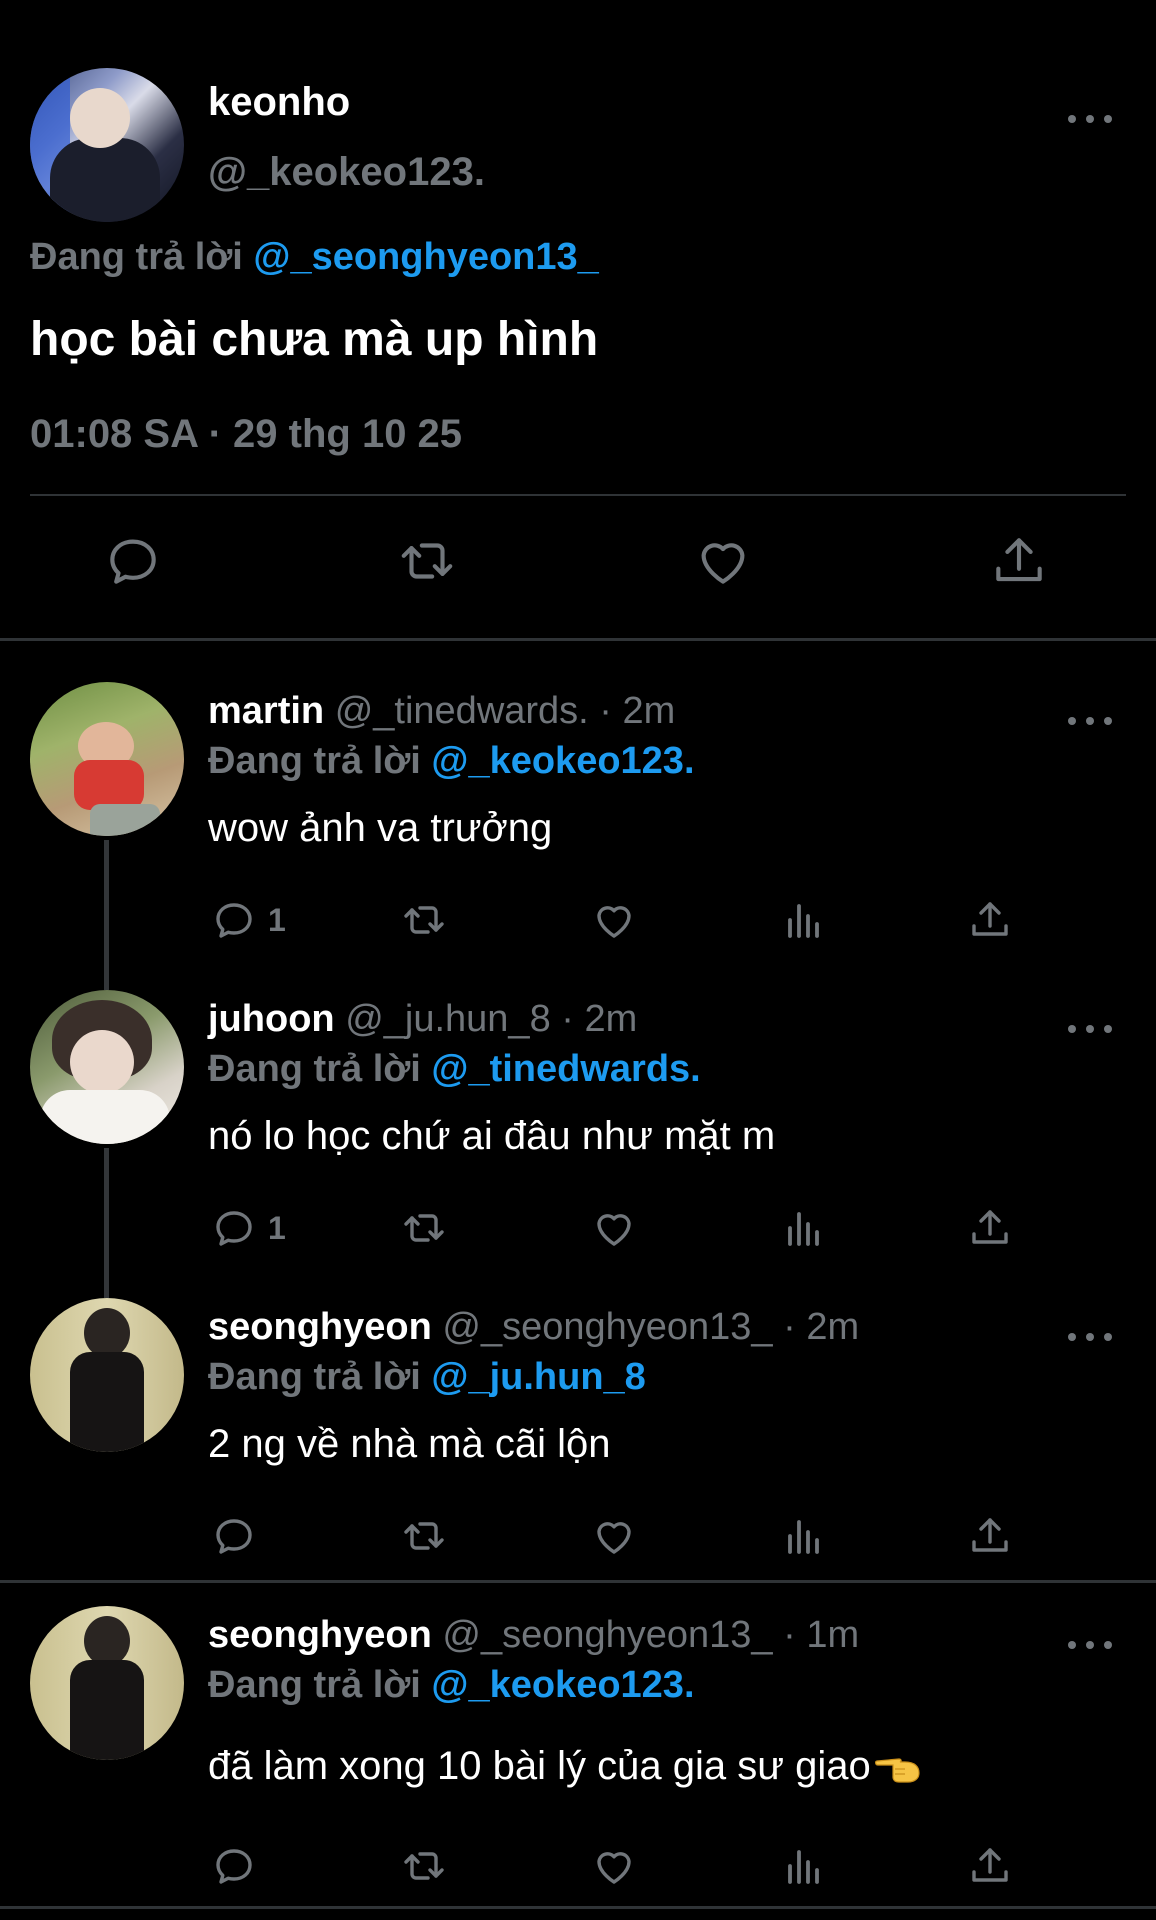 The height and width of the screenshot is (1920, 1156). Describe the element at coordinates (266, 711) in the screenshot. I see `author-name: martin` at that location.